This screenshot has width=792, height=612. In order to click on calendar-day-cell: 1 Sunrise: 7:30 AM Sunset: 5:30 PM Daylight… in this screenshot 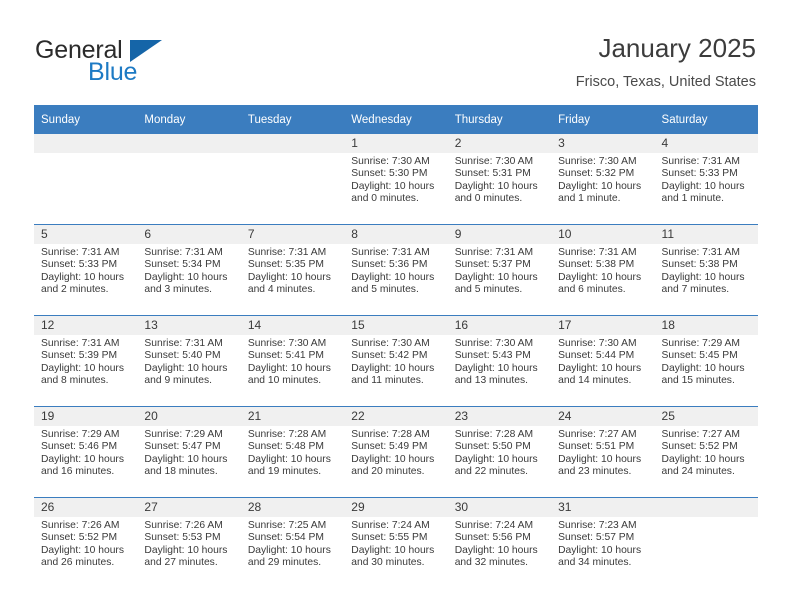, I will do `click(396, 179)`.